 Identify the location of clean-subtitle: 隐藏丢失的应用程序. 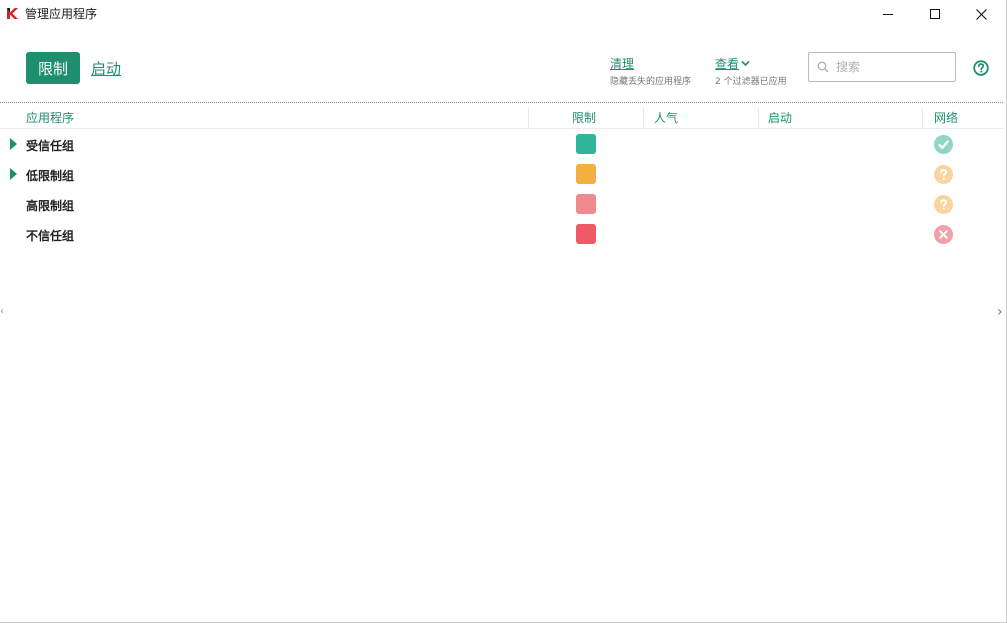
(651, 82).